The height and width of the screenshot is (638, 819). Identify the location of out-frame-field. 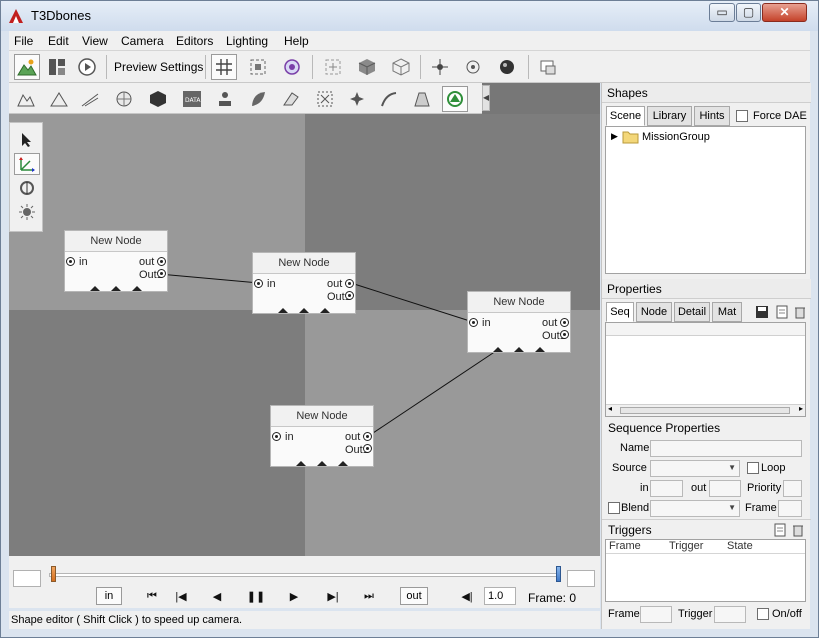
(725, 488).